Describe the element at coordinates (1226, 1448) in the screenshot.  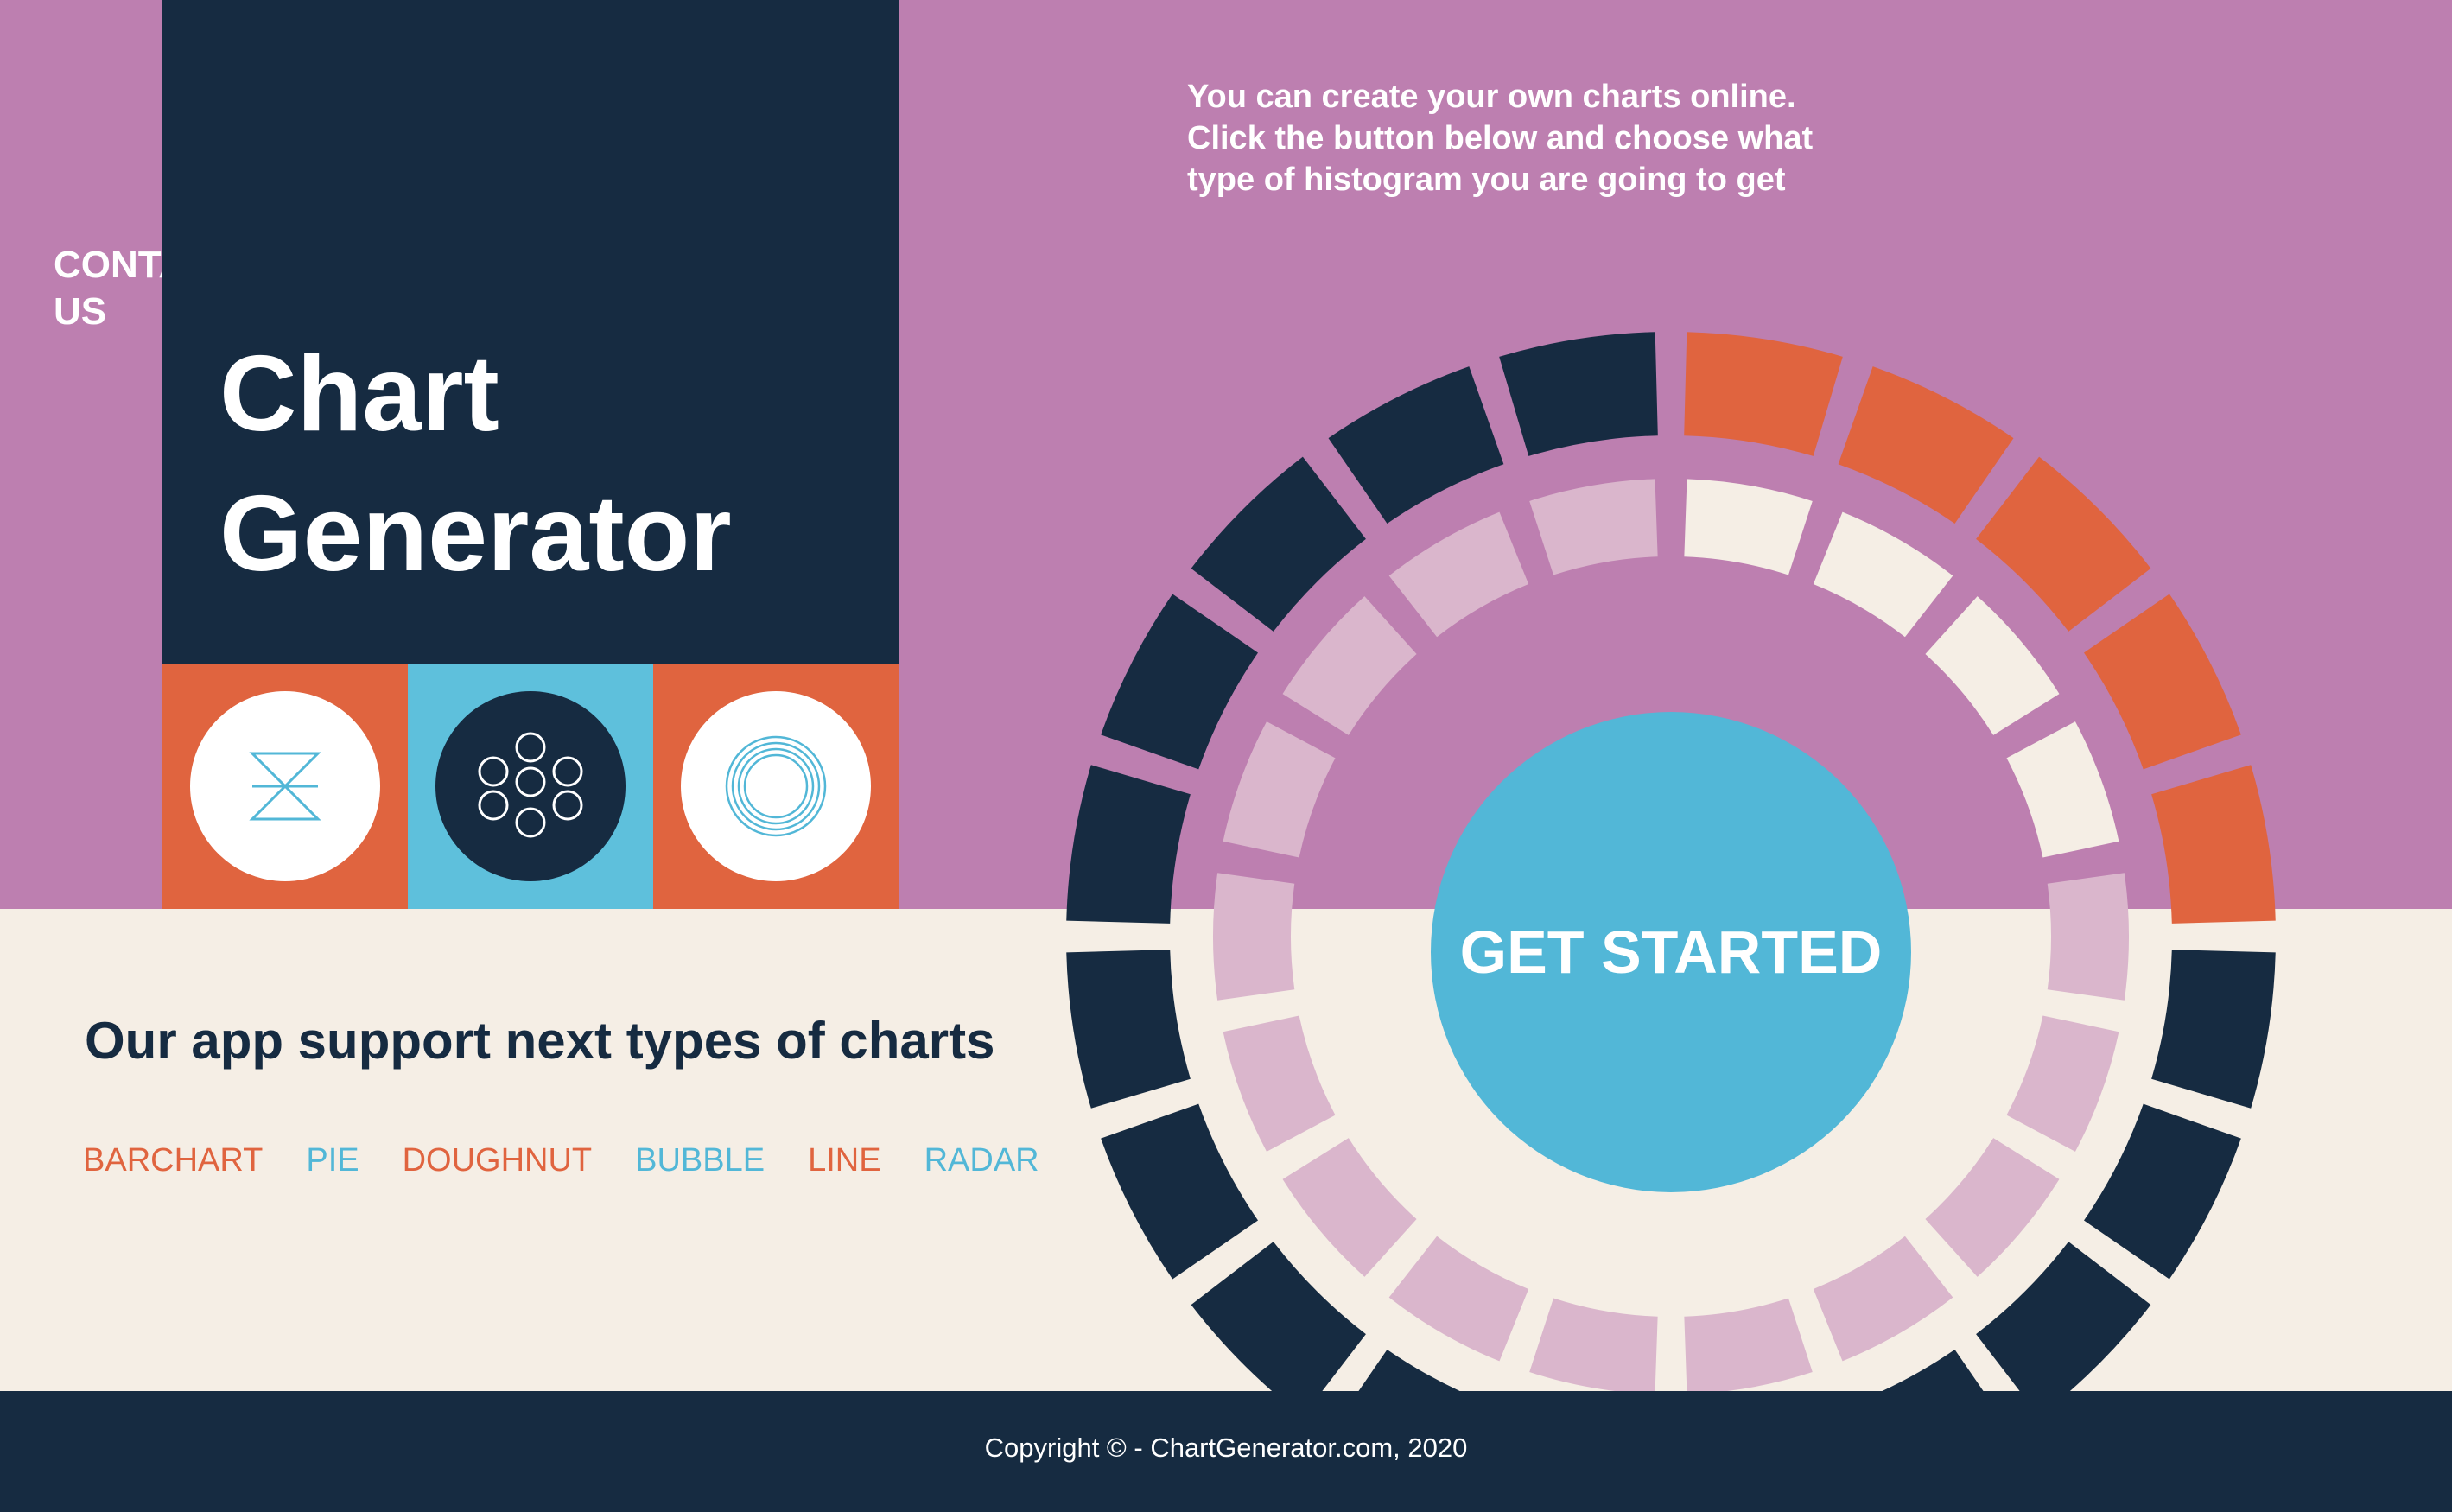
I see `copyright-text: Copyright © - ChartGenerator.com, 2020` at that location.